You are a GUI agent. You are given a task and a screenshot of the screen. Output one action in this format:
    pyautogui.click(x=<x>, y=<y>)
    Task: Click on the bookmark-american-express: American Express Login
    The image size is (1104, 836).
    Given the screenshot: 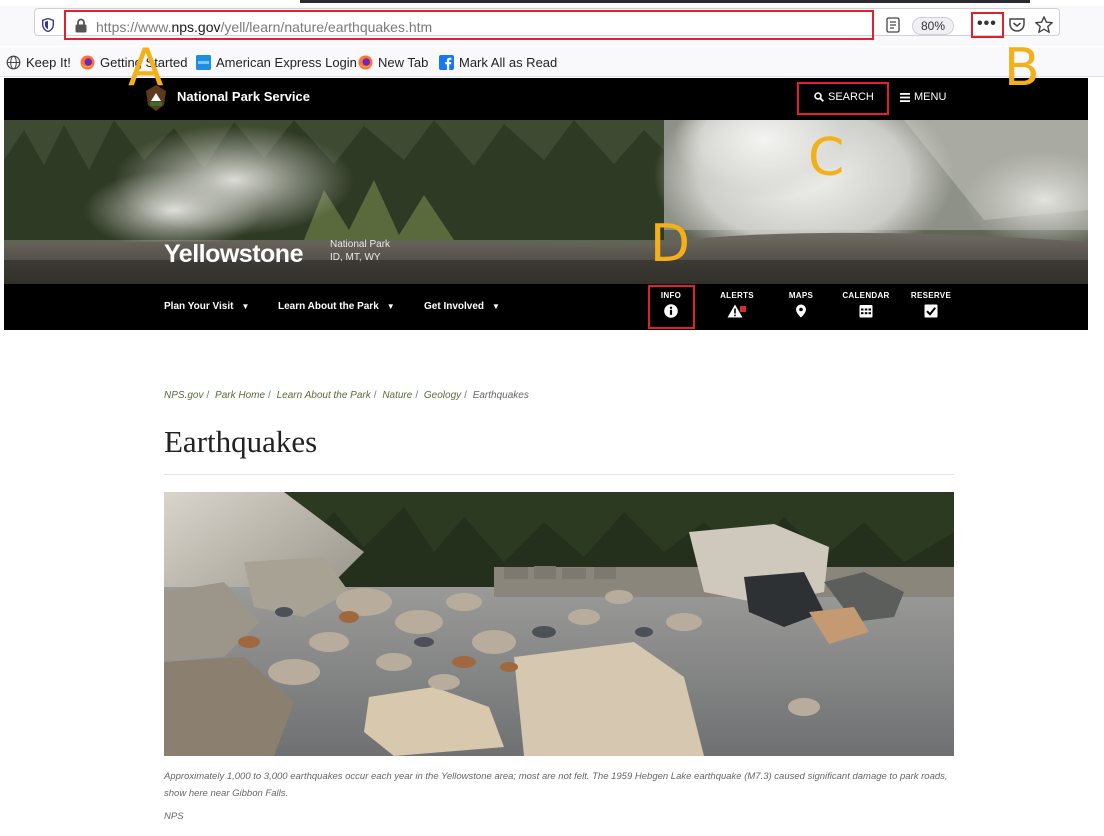 What is the action you would take?
    pyautogui.click(x=276, y=62)
    